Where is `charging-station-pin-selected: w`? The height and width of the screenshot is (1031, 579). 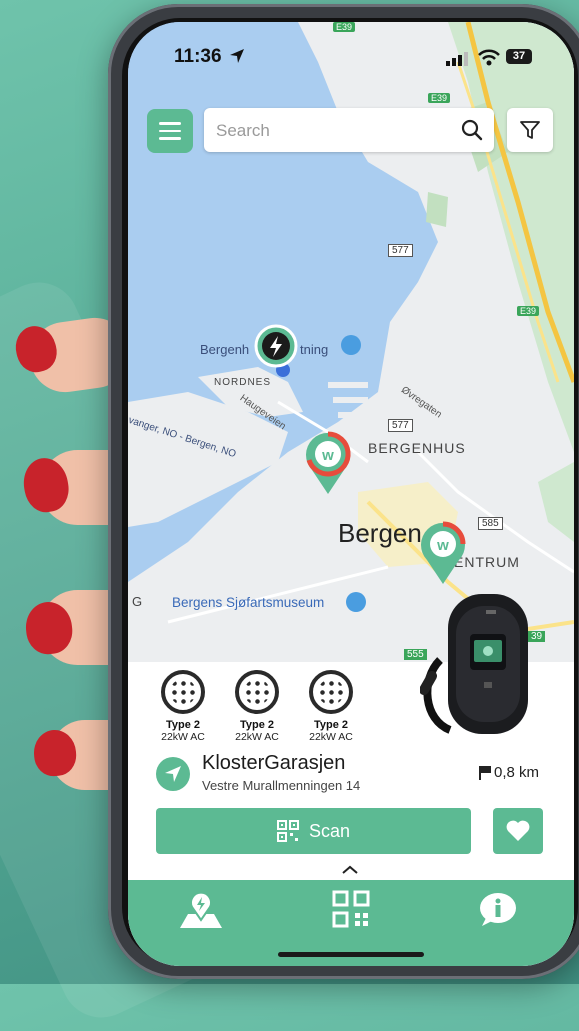 charging-station-pin-selected: w is located at coordinates (443, 553).